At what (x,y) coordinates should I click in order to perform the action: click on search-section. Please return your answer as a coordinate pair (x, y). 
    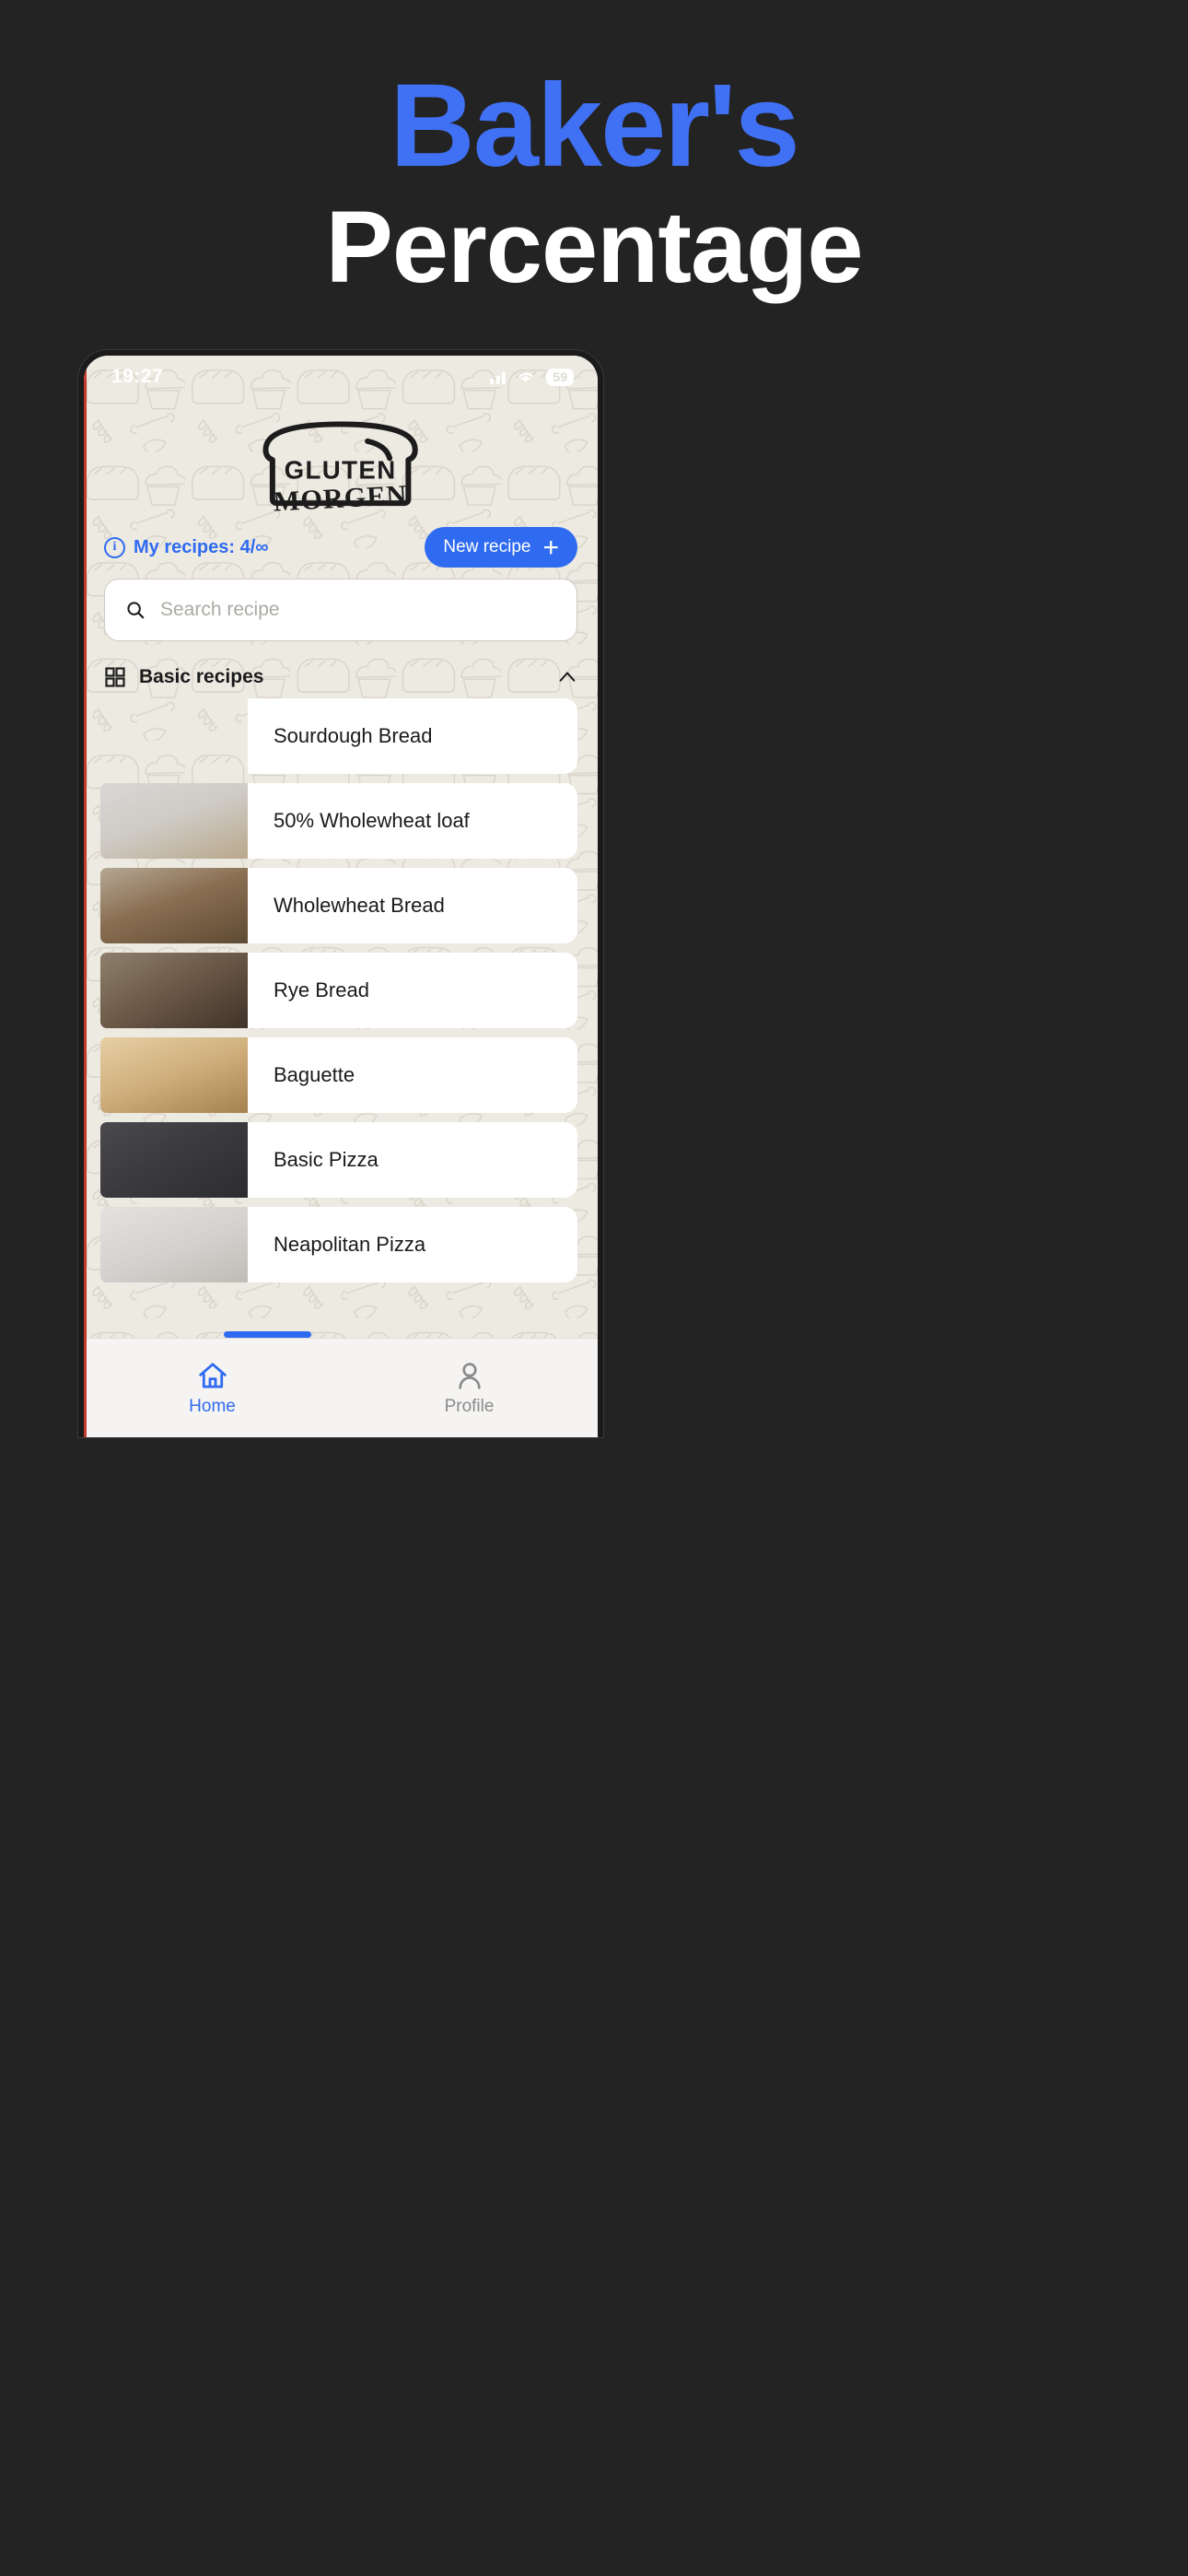
    Looking at the image, I should click on (341, 610).